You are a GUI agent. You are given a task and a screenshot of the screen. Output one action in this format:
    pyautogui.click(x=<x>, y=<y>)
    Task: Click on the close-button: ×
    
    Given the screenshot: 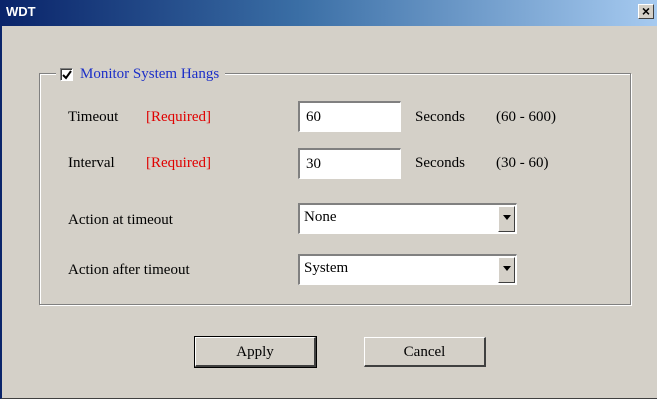 What is the action you would take?
    pyautogui.click(x=646, y=11)
    